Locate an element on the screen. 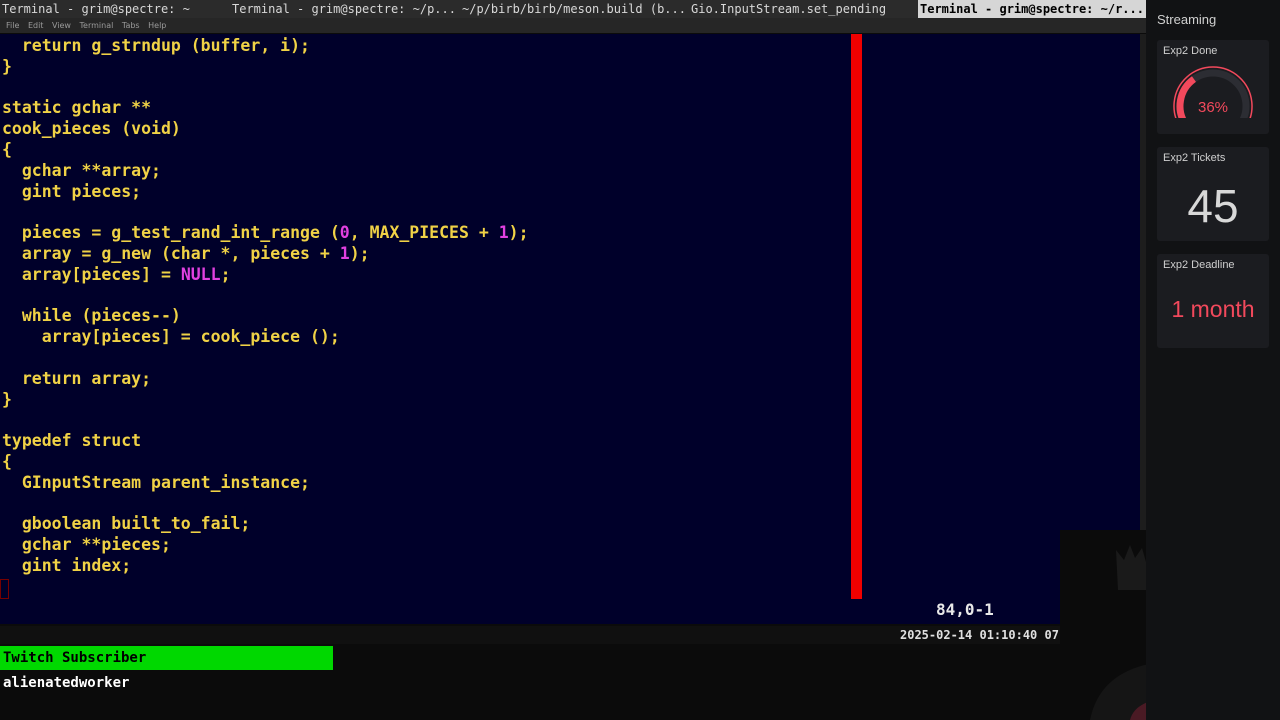  code-line: static gchar ** is located at coordinates (77, 108).